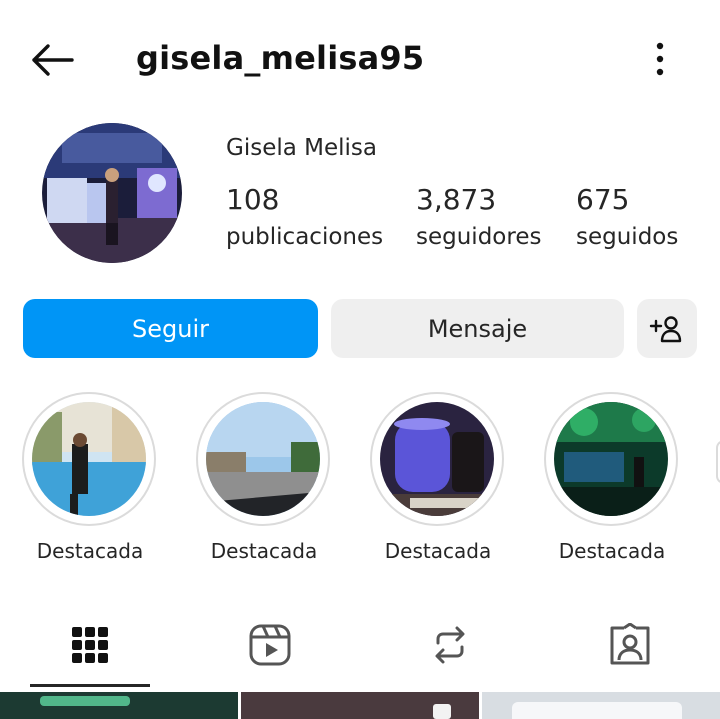 The height and width of the screenshot is (719, 720). I want to click on tagged-icon, so click(630, 644).